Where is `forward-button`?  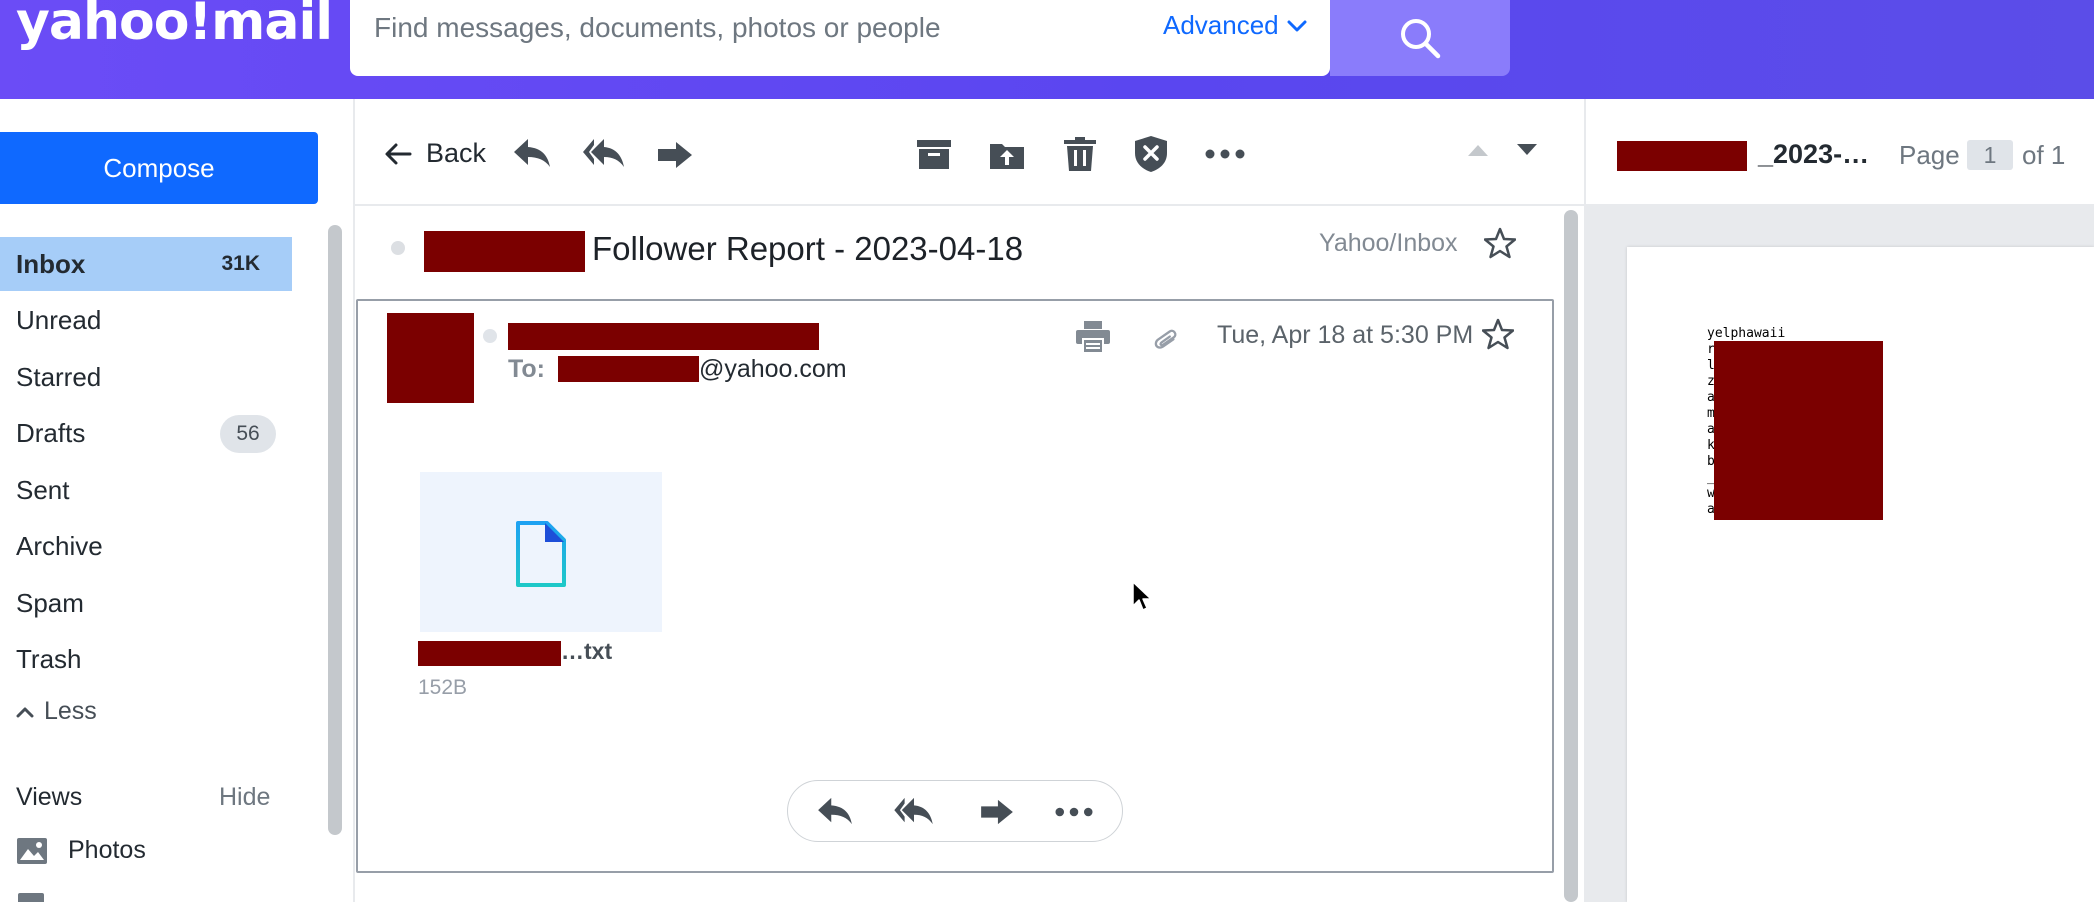
forward-button is located at coordinates (675, 155).